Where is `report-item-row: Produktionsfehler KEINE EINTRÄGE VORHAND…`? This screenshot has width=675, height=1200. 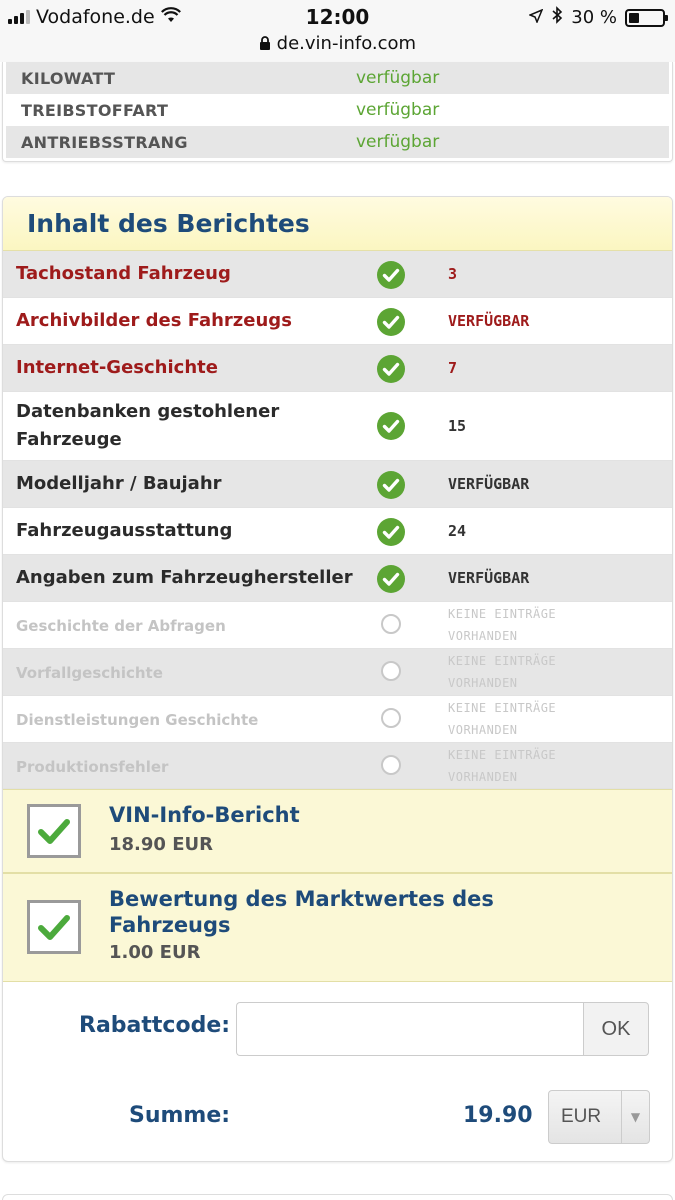 report-item-row: Produktionsfehler KEINE EINTRÄGE VORHAND… is located at coordinates (337, 766).